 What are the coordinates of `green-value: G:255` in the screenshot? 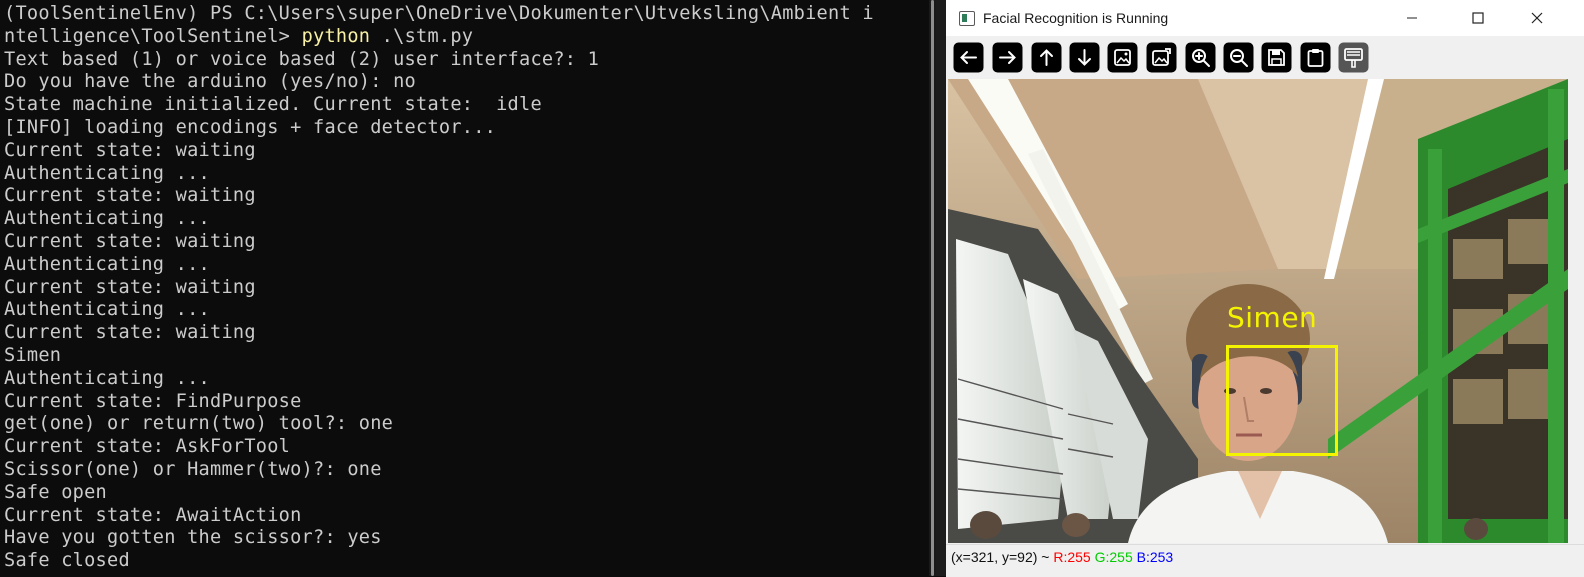 It's located at (1111, 557).